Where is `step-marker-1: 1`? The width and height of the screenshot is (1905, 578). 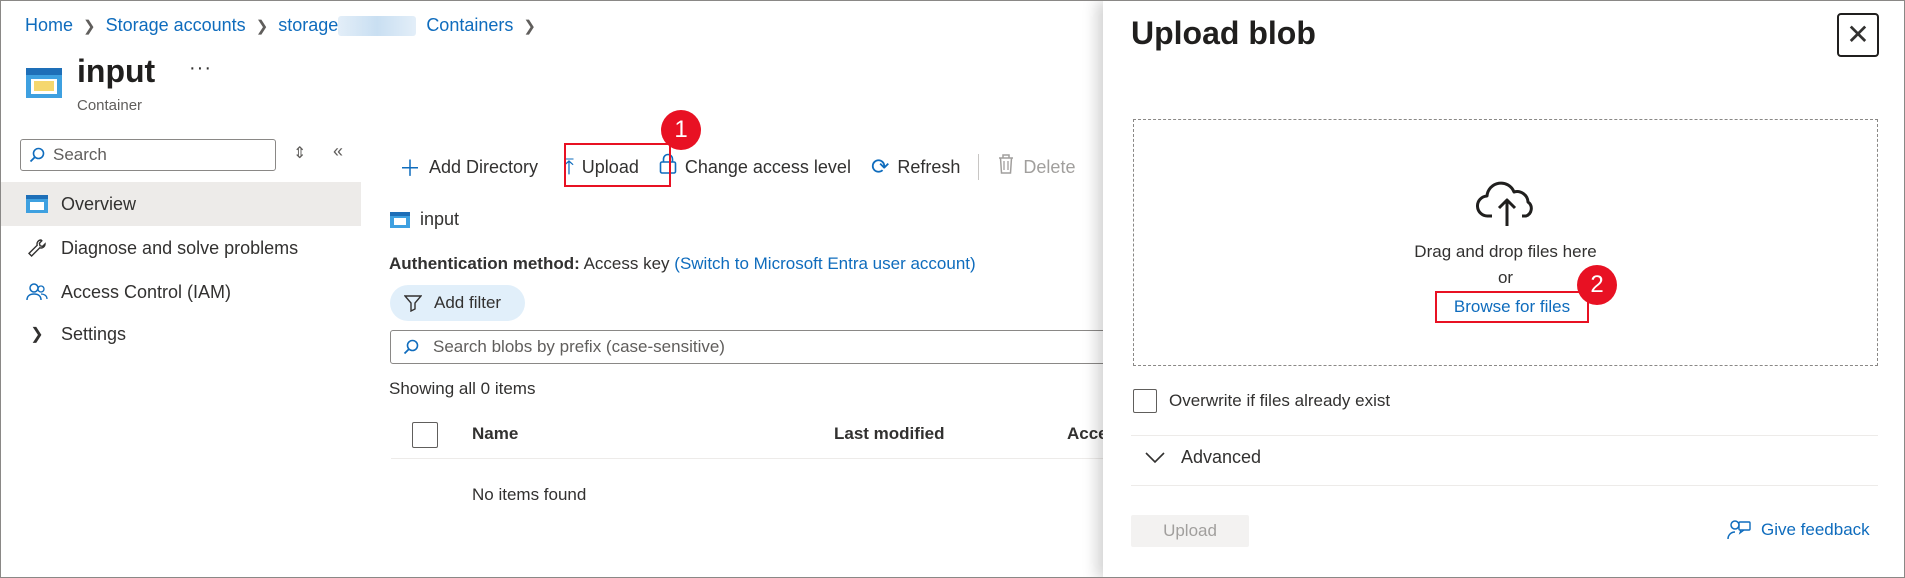 step-marker-1: 1 is located at coordinates (681, 130).